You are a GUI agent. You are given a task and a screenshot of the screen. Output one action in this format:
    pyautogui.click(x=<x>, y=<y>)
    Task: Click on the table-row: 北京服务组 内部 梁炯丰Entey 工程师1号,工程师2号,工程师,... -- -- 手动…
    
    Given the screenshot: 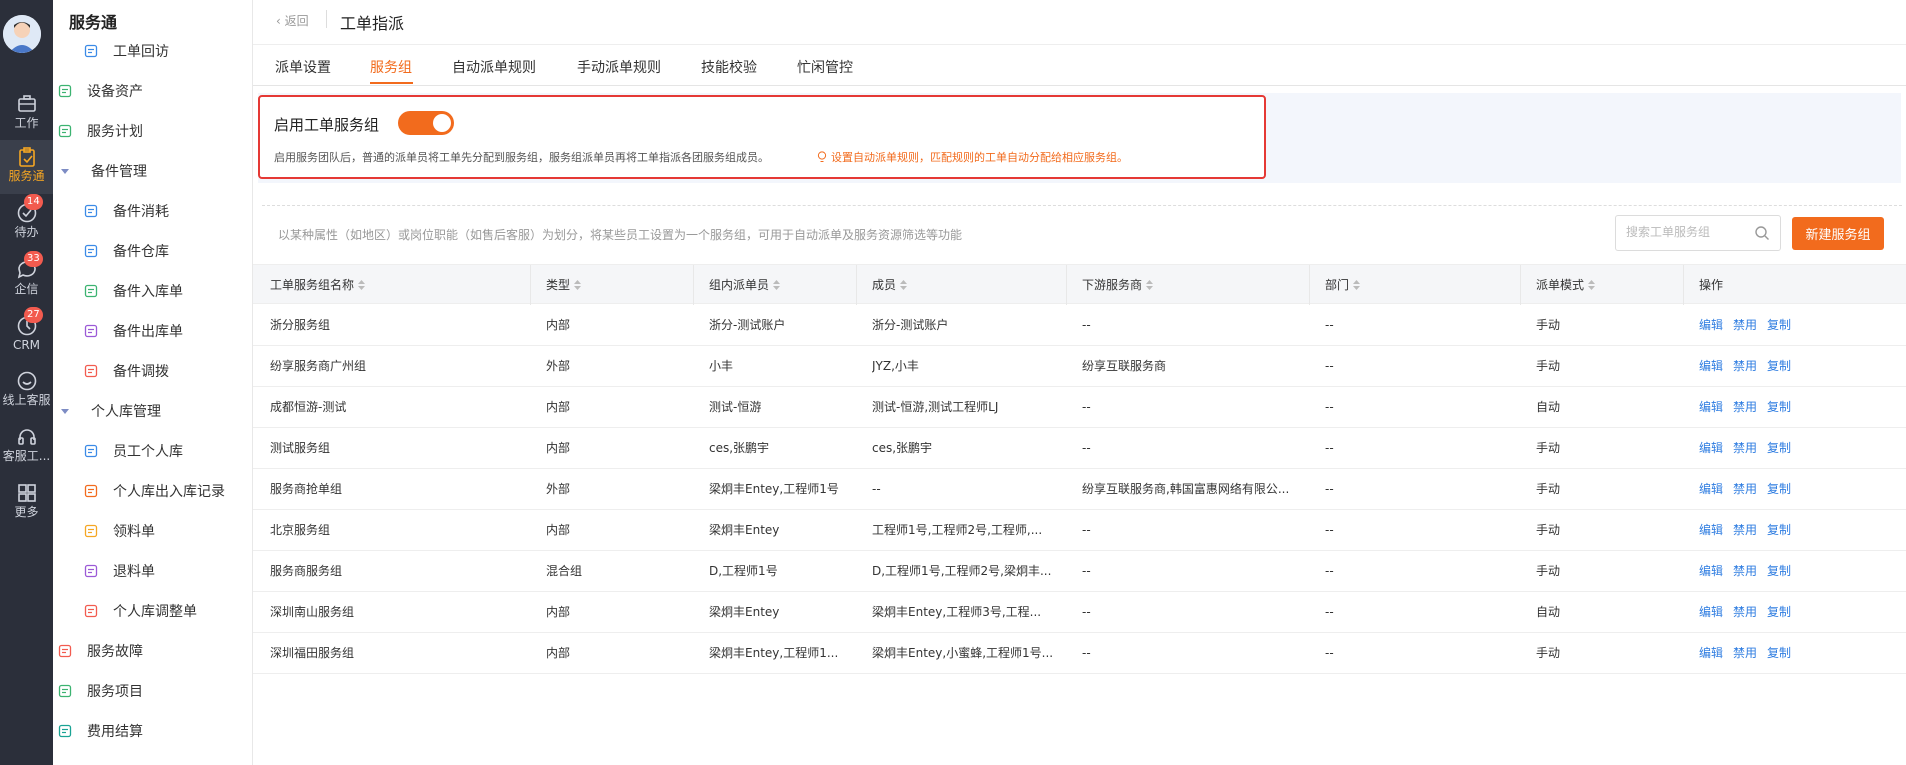 What is the action you would take?
    pyautogui.click(x=1079, y=530)
    